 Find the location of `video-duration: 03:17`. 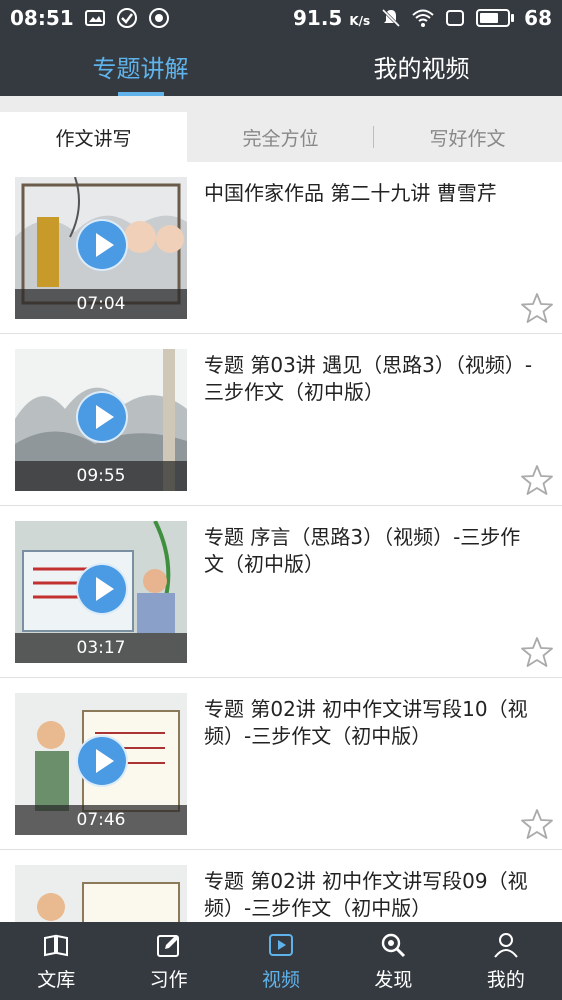

video-duration: 03:17 is located at coordinates (101, 648).